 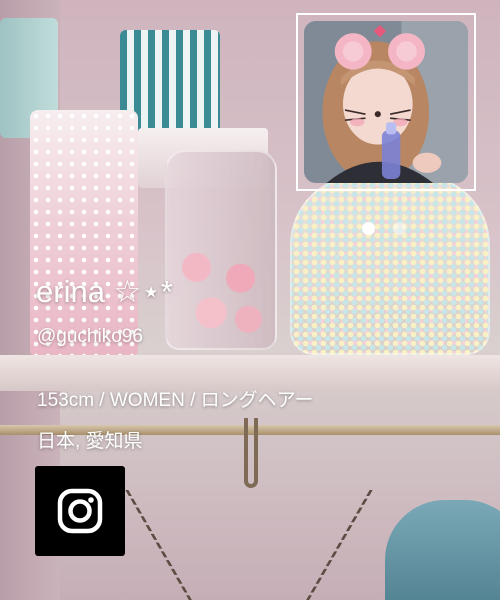 I want to click on profile-location: 日本, 愛知県, so click(x=90, y=441).